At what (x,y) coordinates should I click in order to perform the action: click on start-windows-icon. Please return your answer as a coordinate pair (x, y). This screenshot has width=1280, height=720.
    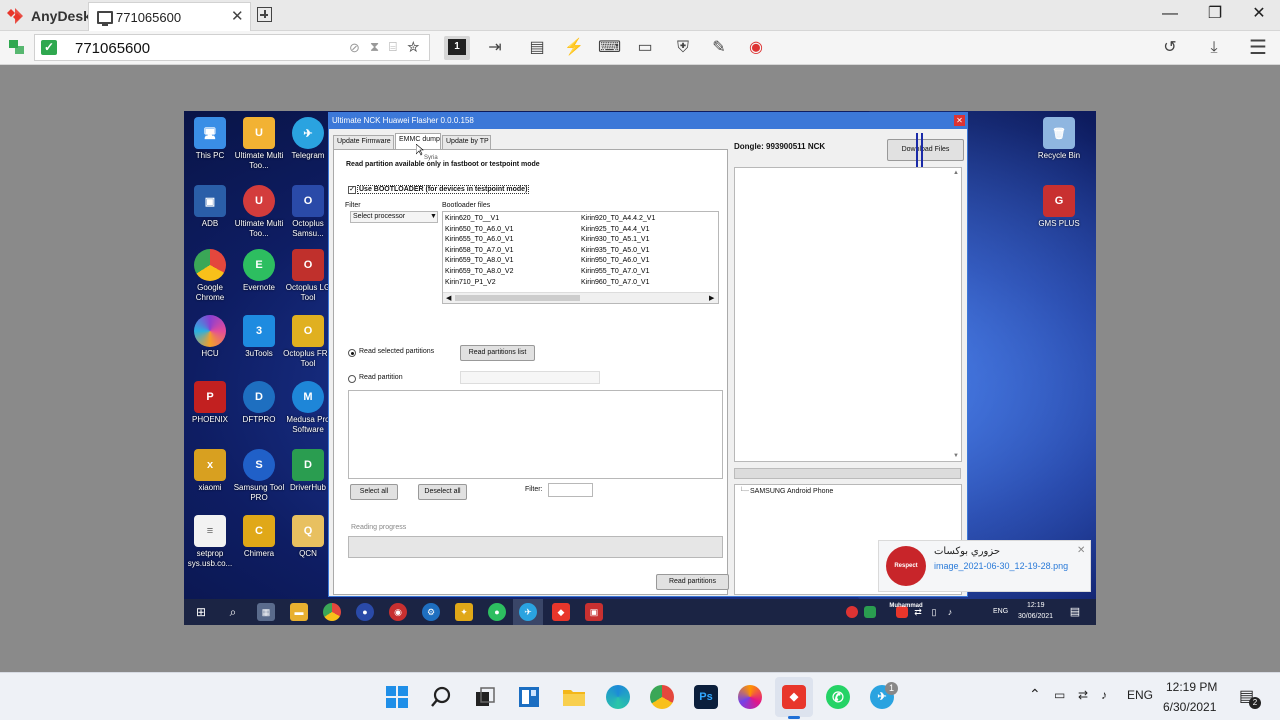
    Looking at the image, I should click on (397, 697).